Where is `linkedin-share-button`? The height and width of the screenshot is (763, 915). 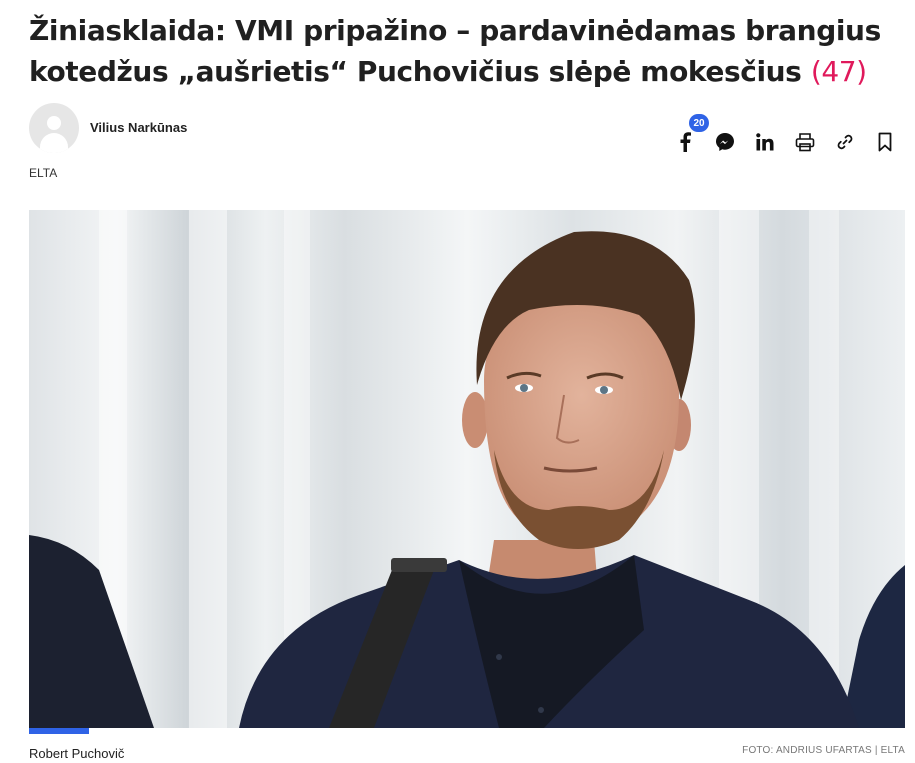 linkedin-share-button is located at coordinates (765, 142).